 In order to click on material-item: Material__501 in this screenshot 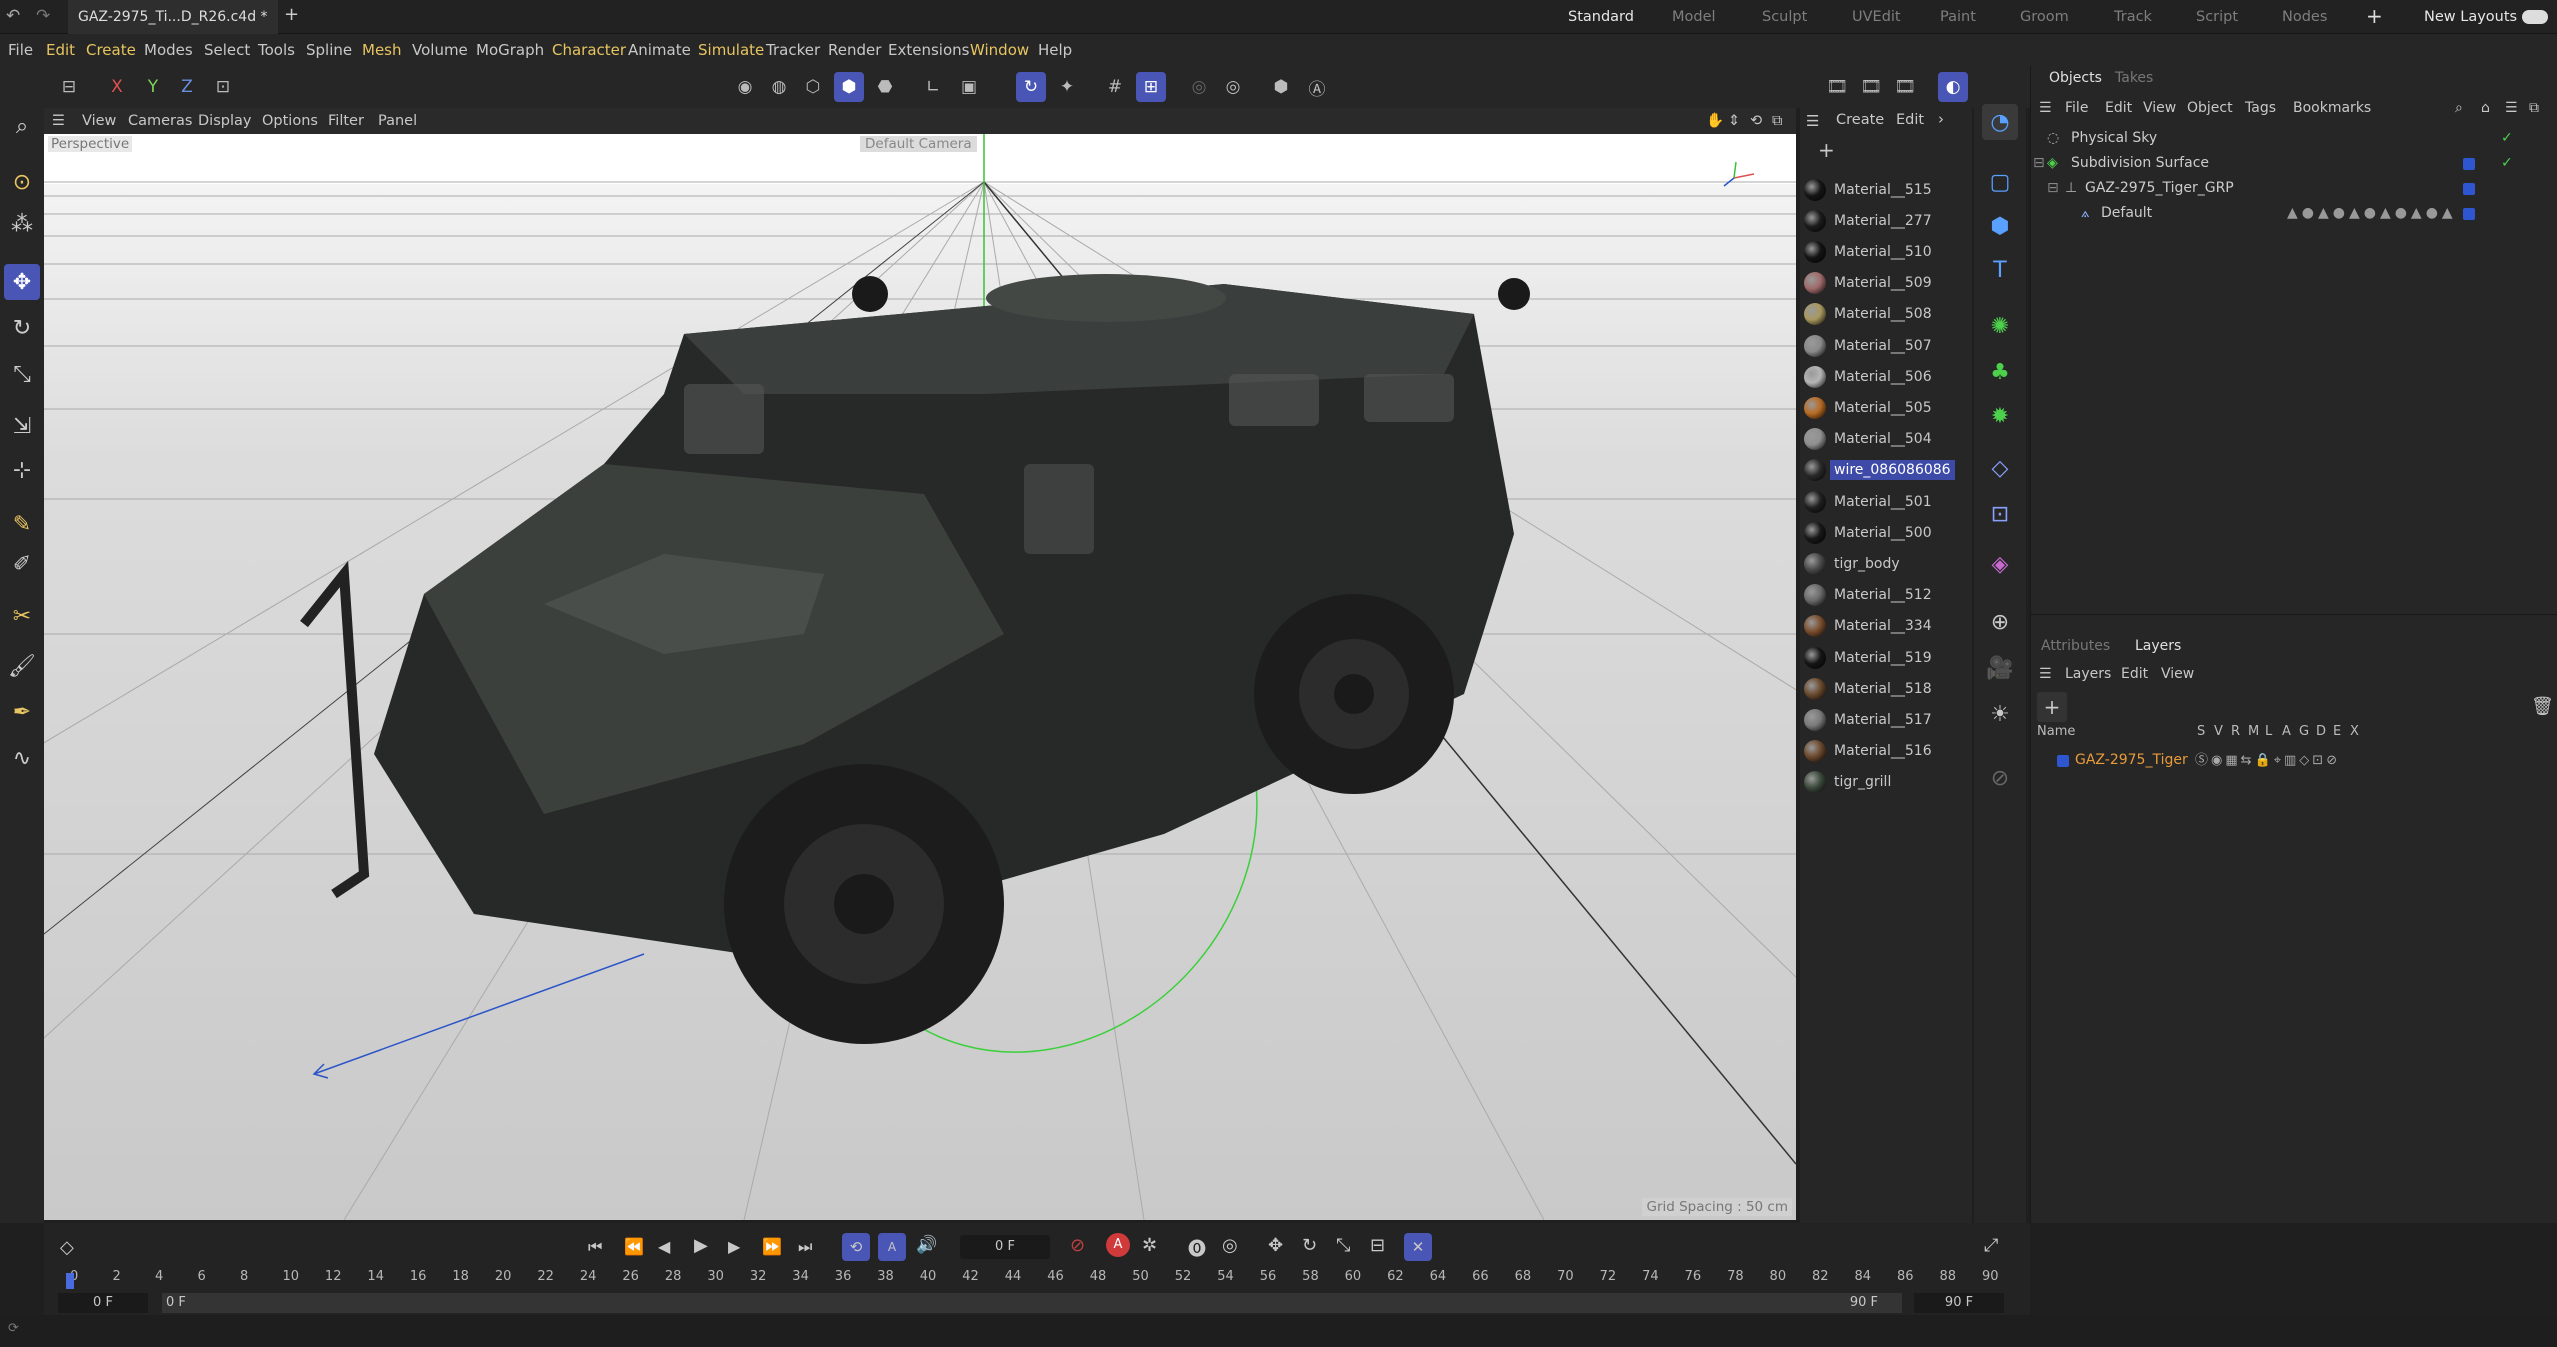, I will do `click(1886, 501)`.